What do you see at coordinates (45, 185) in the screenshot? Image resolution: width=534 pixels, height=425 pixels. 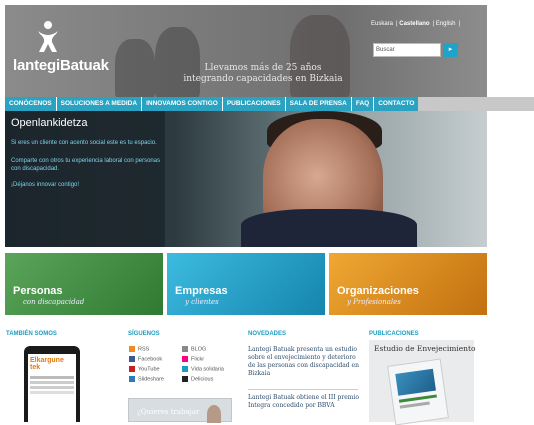 I see `hero-text-3: ¡Déjanos innovar contigo!` at bounding box center [45, 185].